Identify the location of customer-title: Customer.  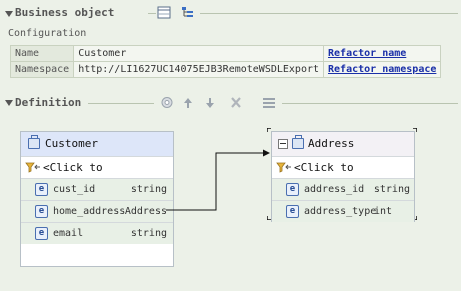
(71, 143).